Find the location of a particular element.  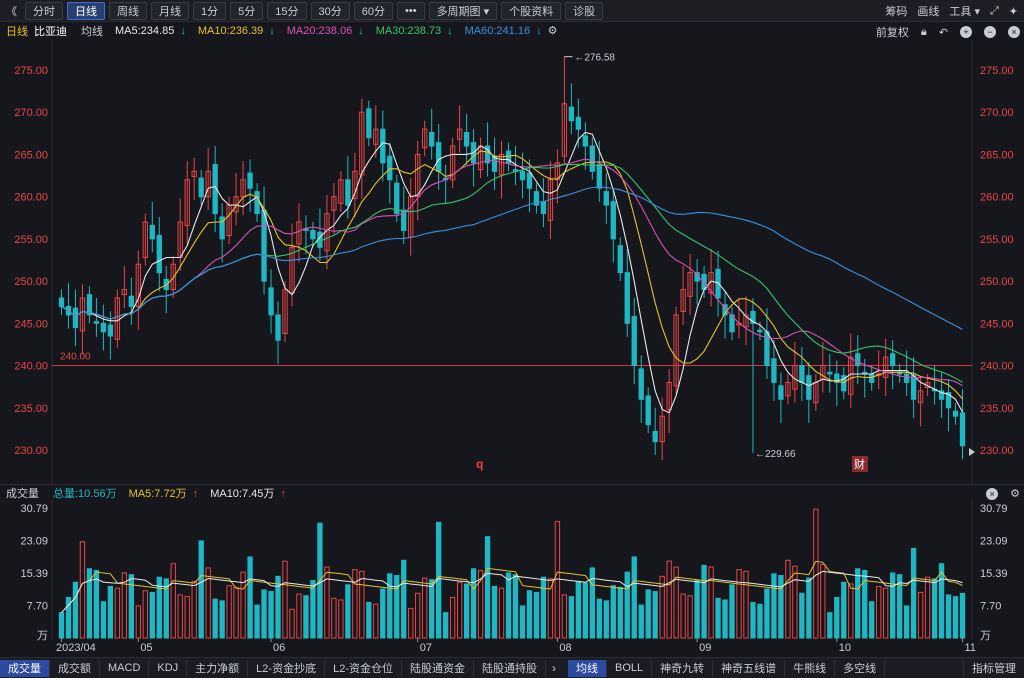

zoom-out-icon: − is located at coordinates (990, 32).